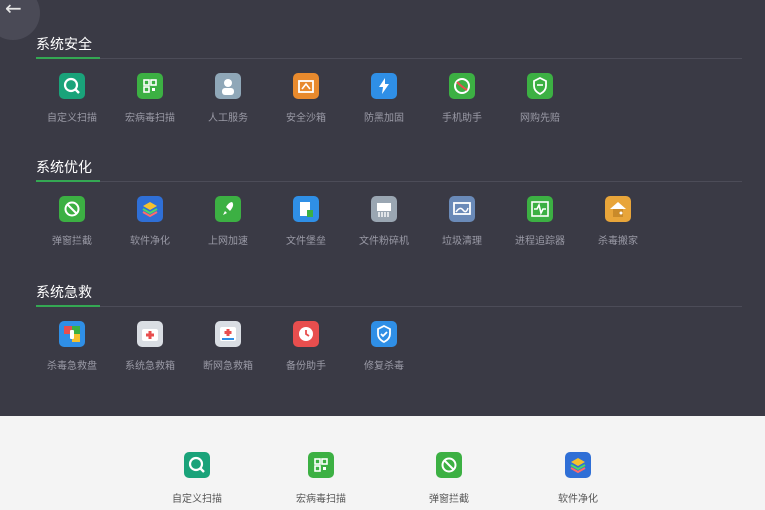  What do you see at coordinates (384, 334) in the screenshot?
I see `repair-shield-icon` at bounding box center [384, 334].